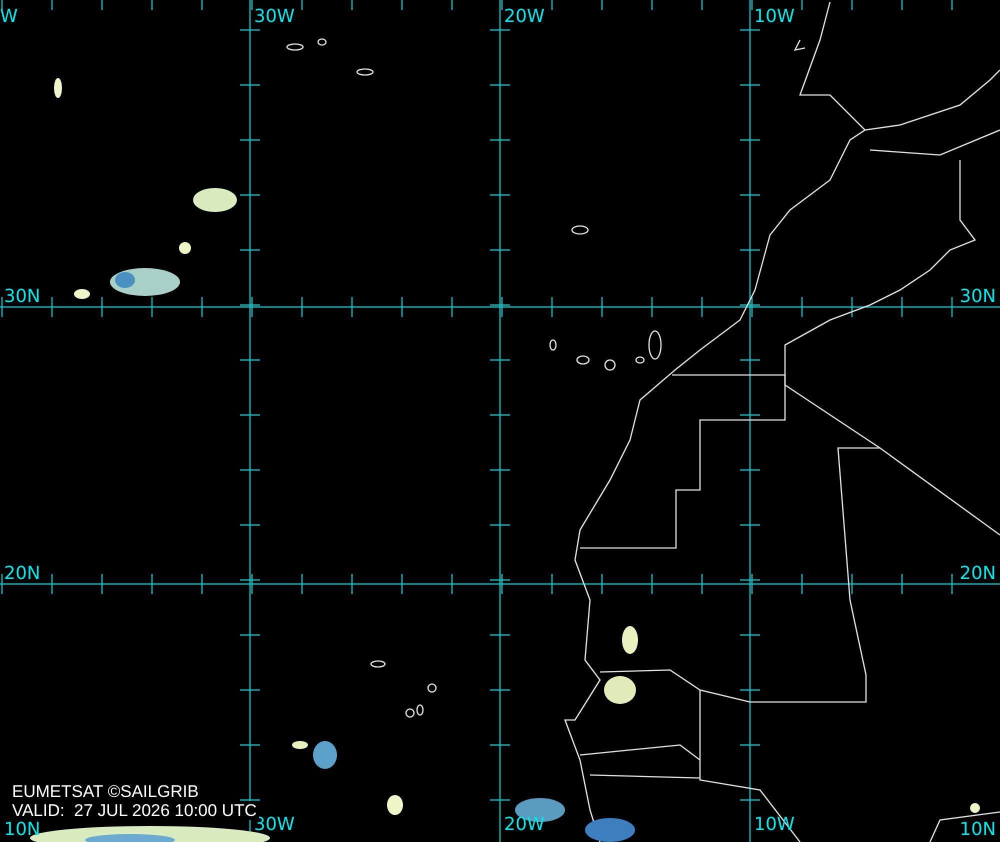 The image size is (1000, 842). Describe the element at coordinates (274, 17) in the screenshot. I see `longitude-label: 30W` at that location.